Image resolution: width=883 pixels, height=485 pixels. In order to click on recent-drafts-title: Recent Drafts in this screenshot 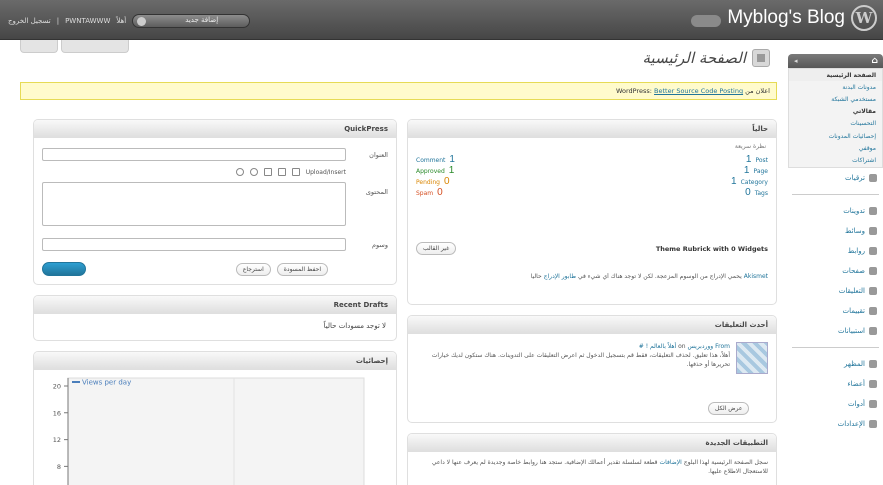, I will do `click(215, 305)`.